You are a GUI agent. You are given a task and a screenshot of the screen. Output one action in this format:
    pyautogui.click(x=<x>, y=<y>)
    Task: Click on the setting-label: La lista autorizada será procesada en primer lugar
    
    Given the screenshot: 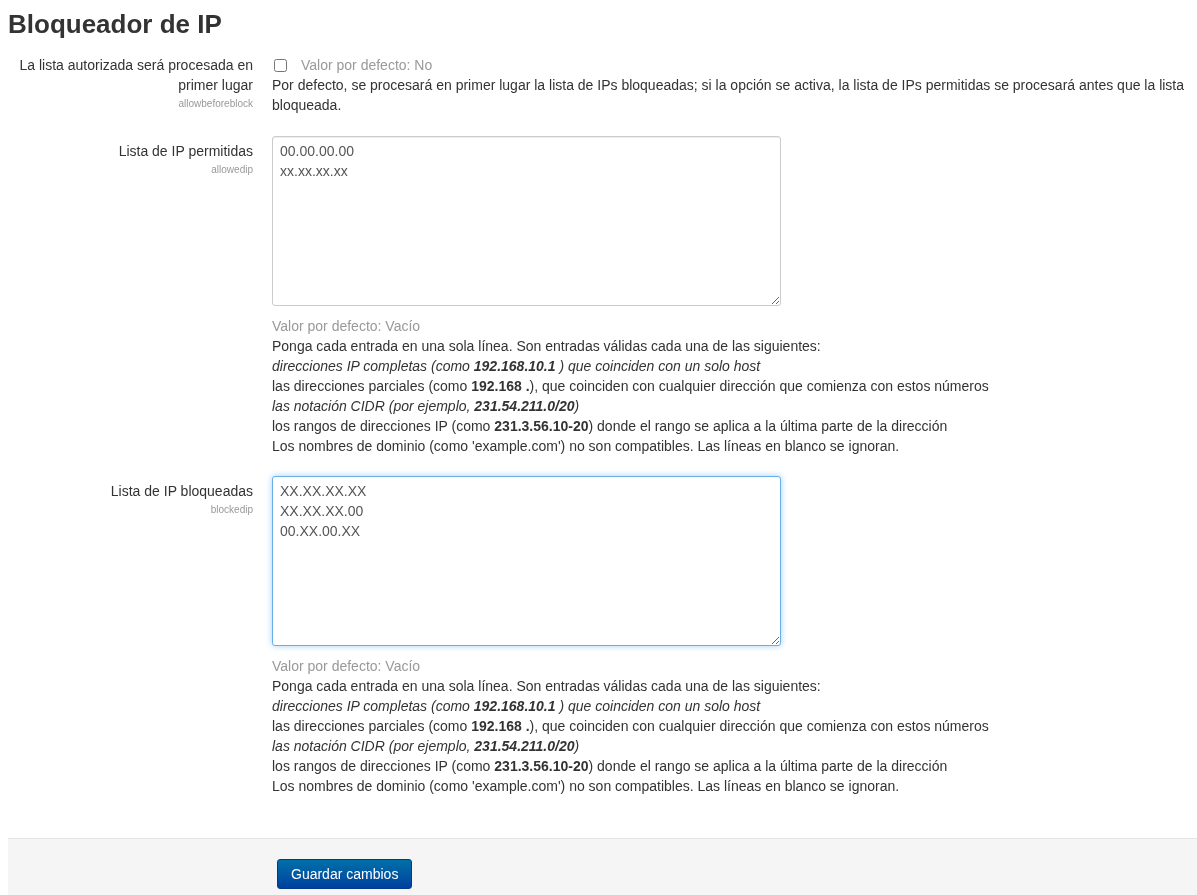 What is the action you would take?
    pyautogui.click(x=135, y=75)
    